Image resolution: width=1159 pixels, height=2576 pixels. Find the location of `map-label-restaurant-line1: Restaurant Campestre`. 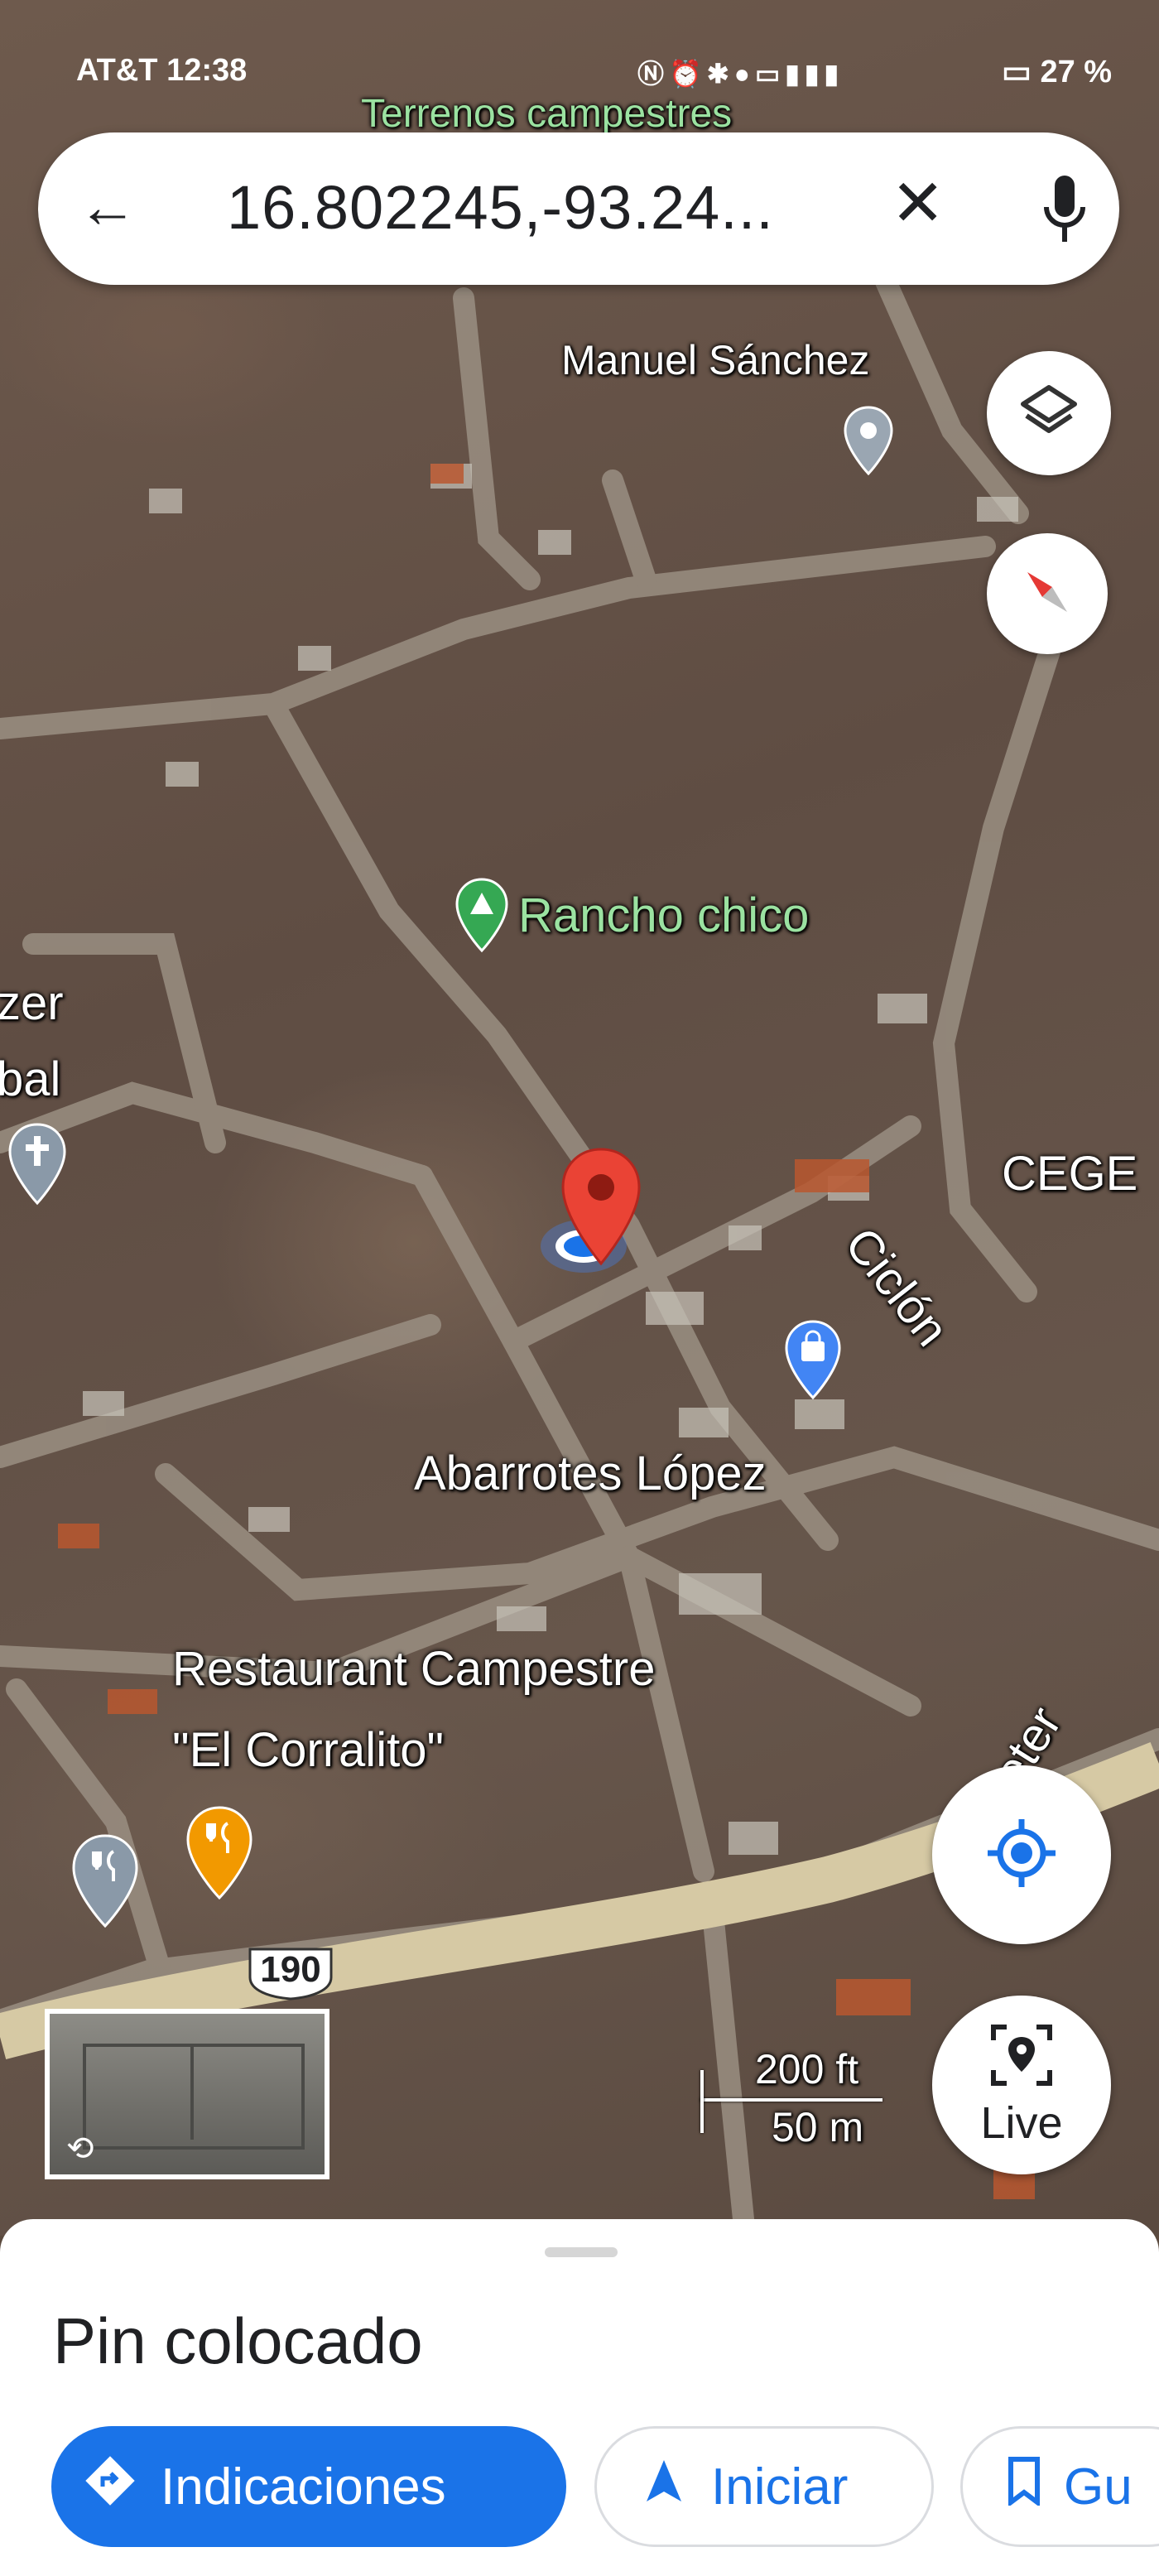

map-label-restaurant-line1: Restaurant Campestre is located at coordinates (413, 1669).